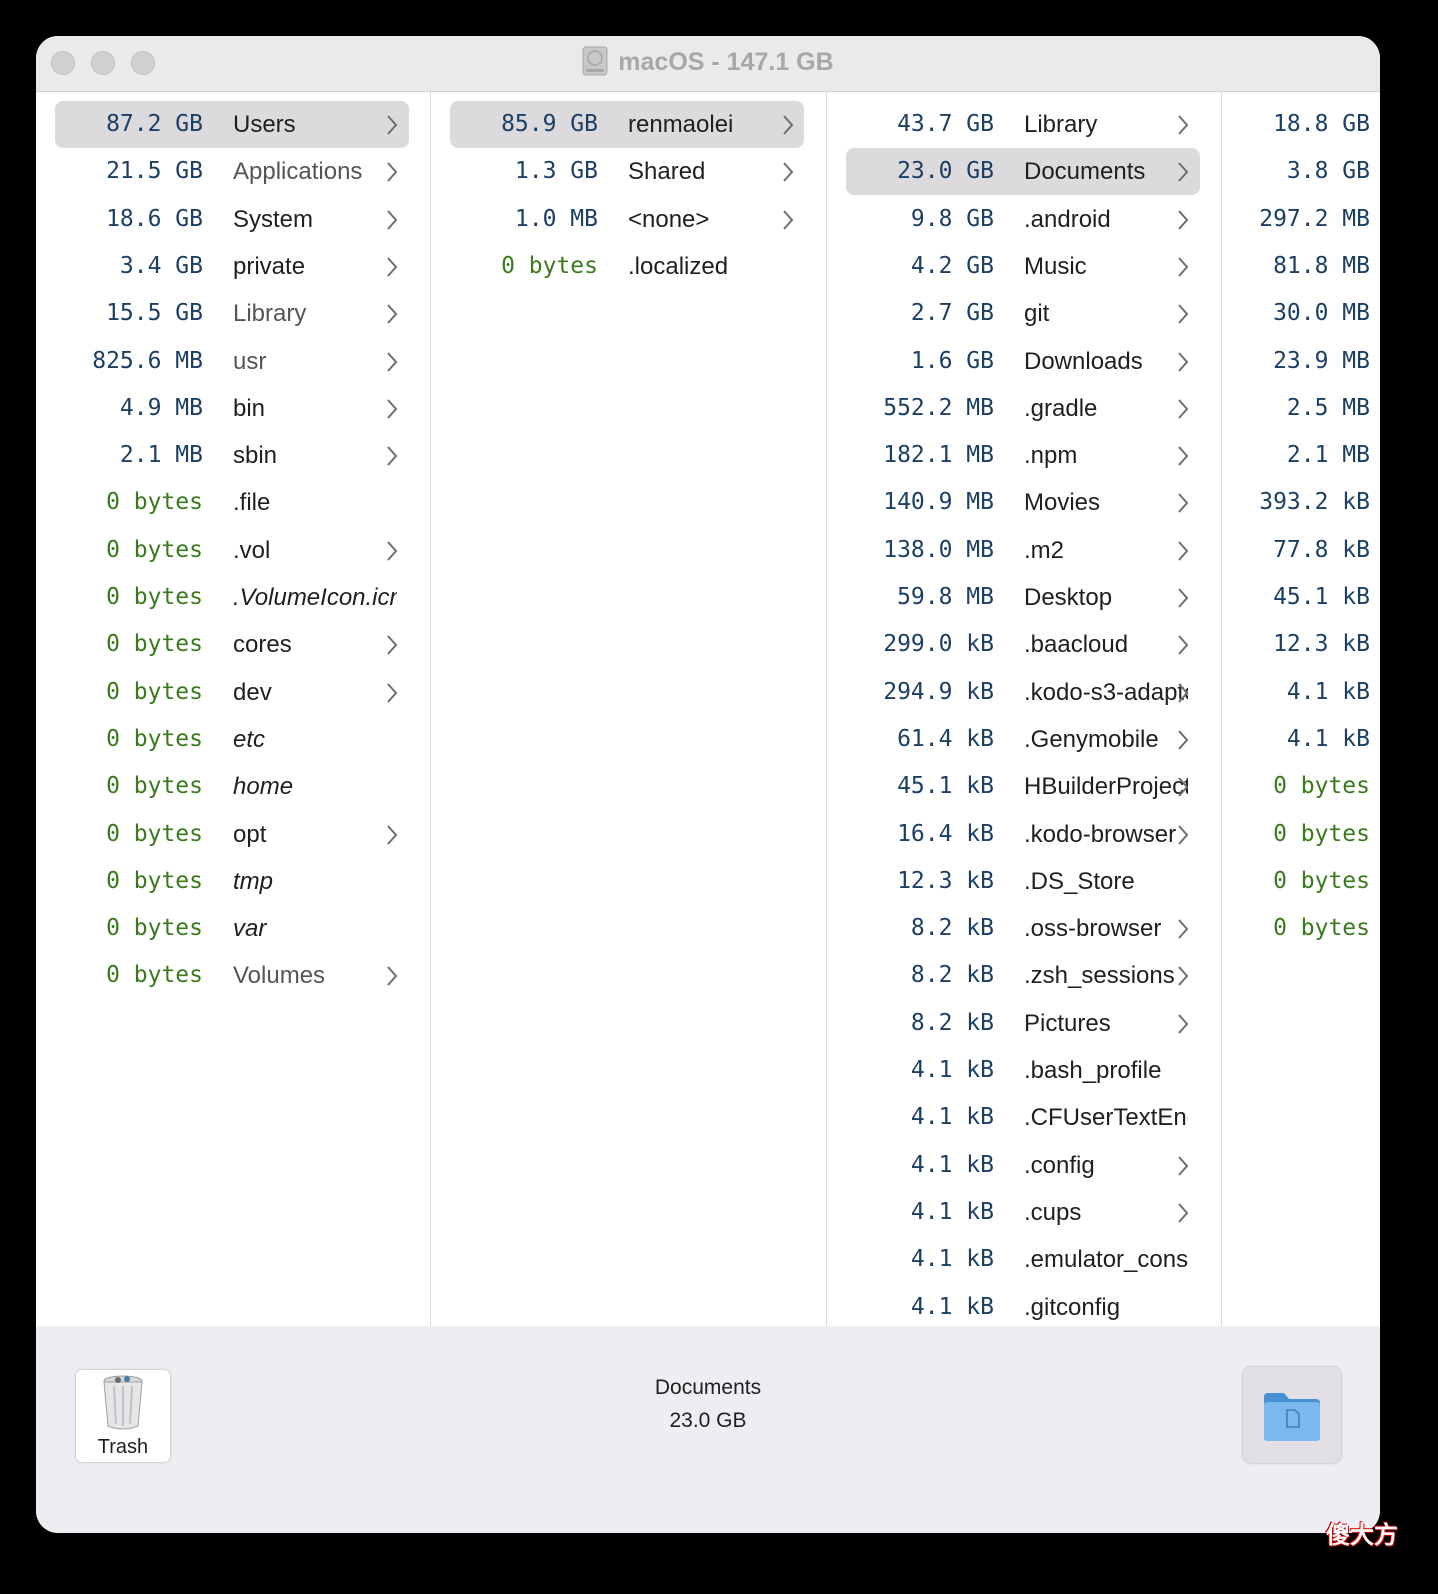 Image resolution: width=1438 pixels, height=1594 pixels. Describe the element at coordinates (1301, 171) in the screenshot. I see `file-row: 3.8 GB` at that location.